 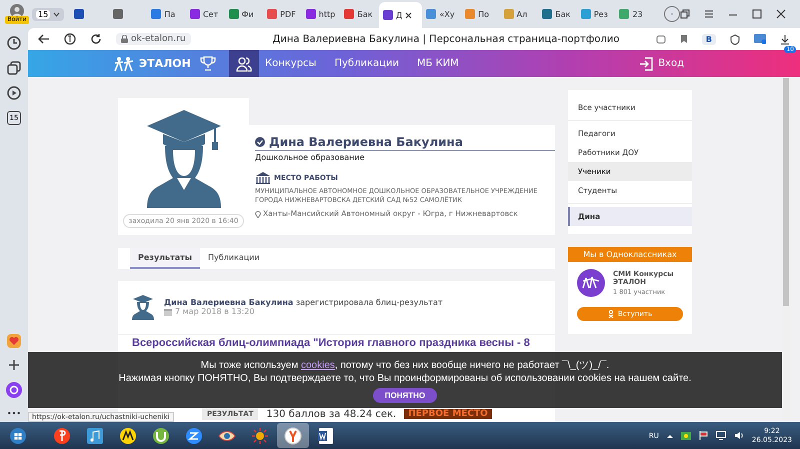 What do you see at coordinates (143, 307) in the screenshot?
I see `graduate-avatar-icon` at bounding box center [143, 307].